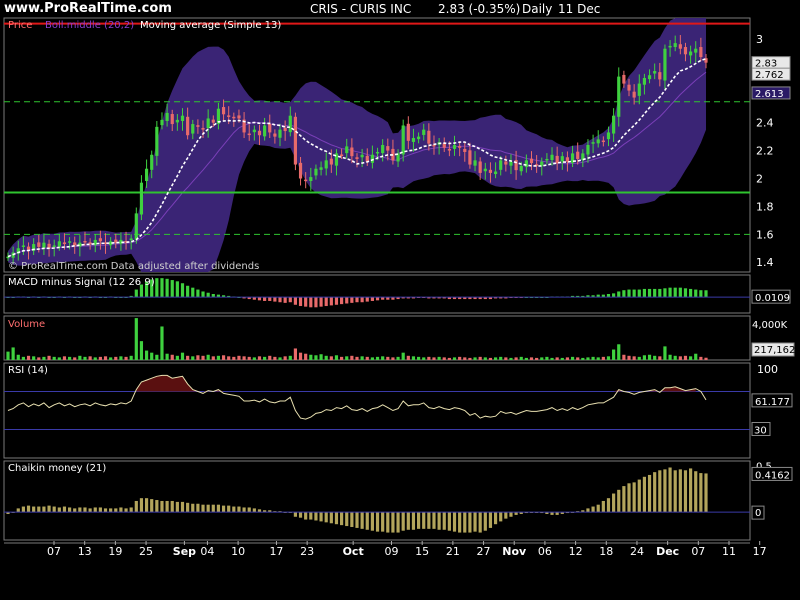  What do you see at coordinates (729, 551) in the screenshot?
I see `x-tick-label: 11` at bounding box center [729, 551].